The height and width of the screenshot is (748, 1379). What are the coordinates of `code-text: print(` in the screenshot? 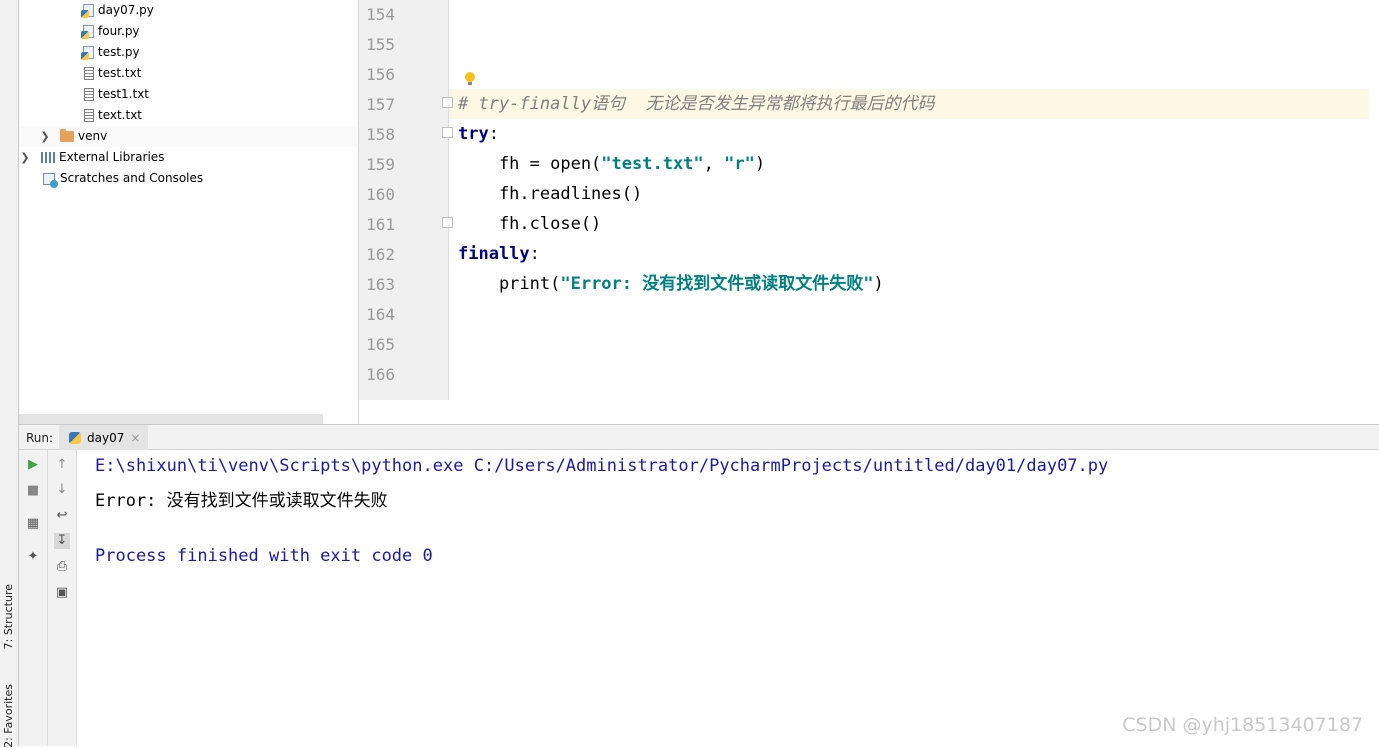 It's located at (509, 284).